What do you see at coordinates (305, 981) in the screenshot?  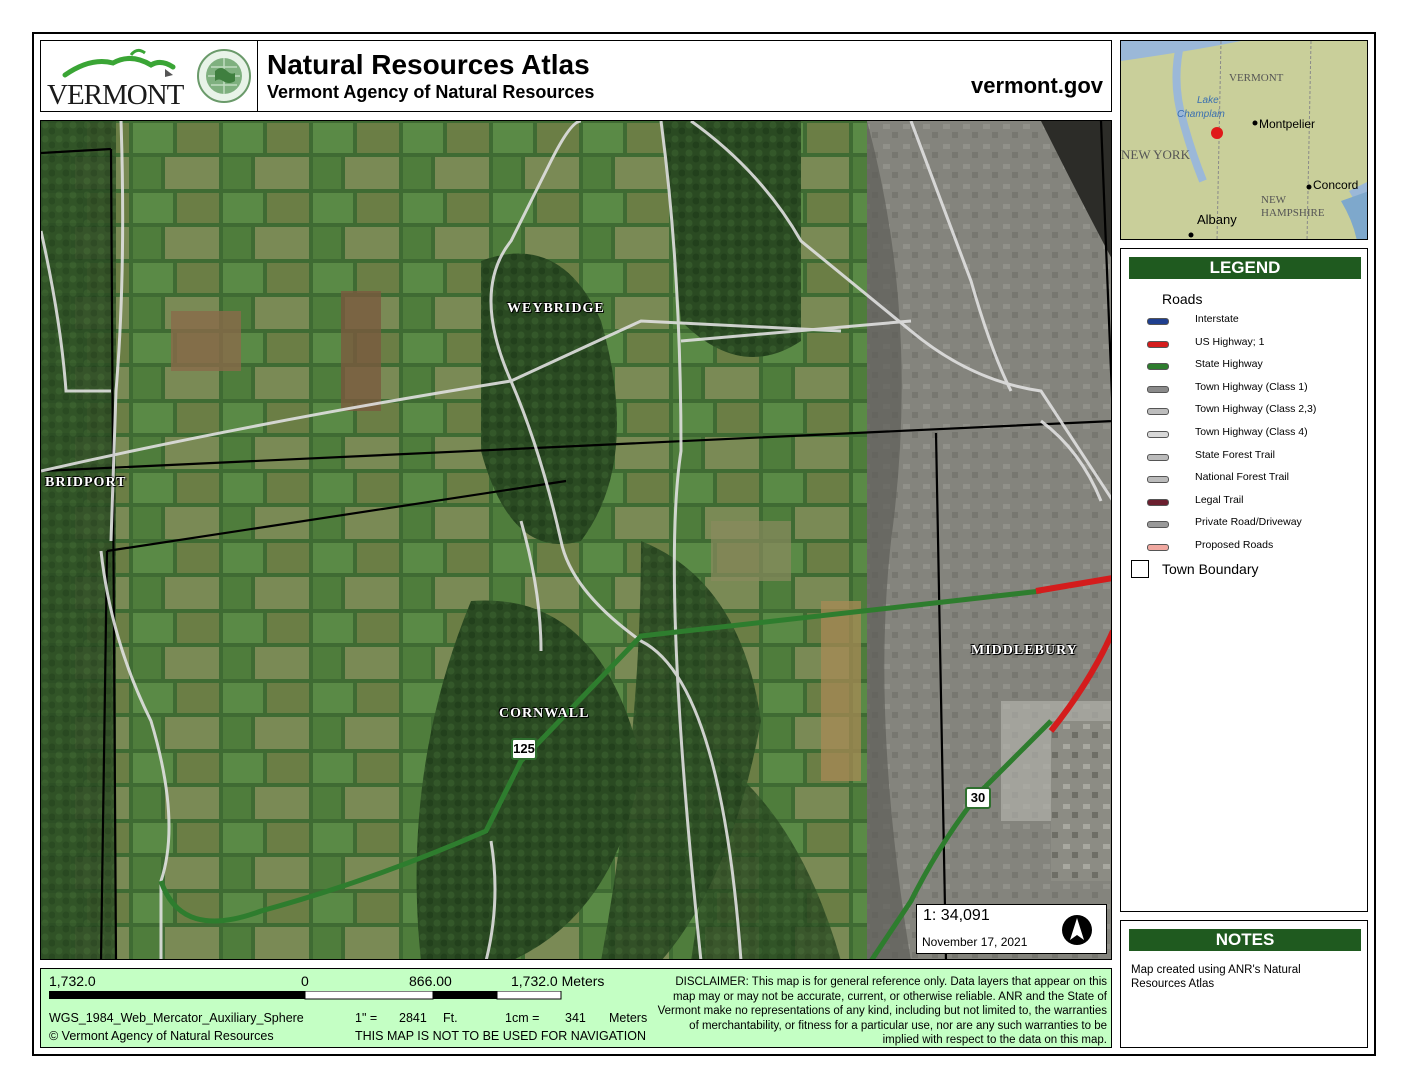 I see `scale-bar-zero-label: 0` at bounding box center [305, 981].